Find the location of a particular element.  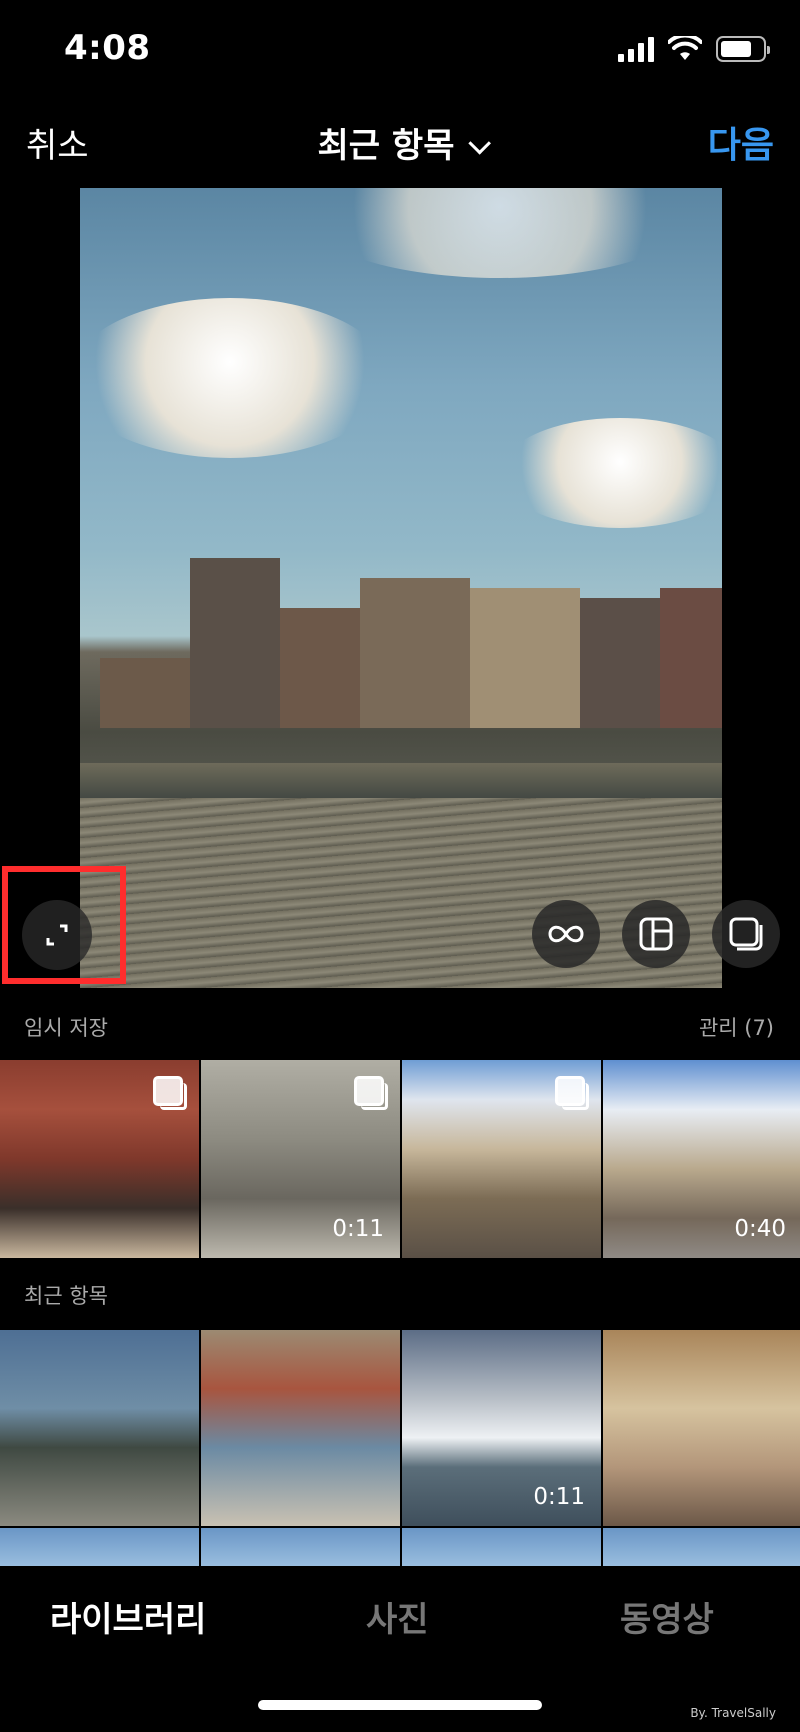

chevron-down-icon is located at coordinates (480, 143).